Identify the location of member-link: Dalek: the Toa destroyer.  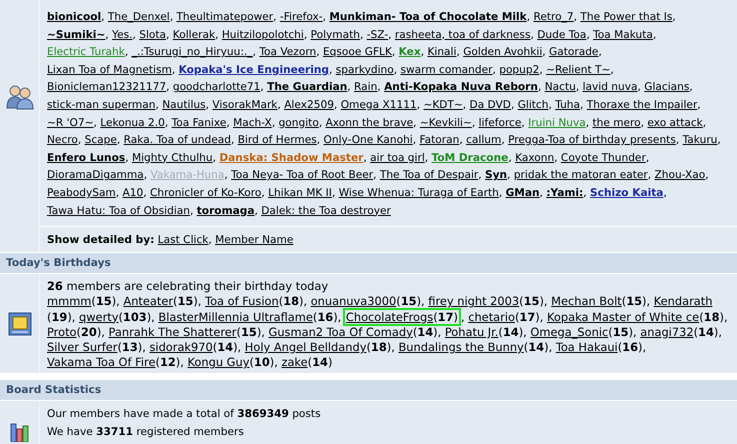
(326, 210).